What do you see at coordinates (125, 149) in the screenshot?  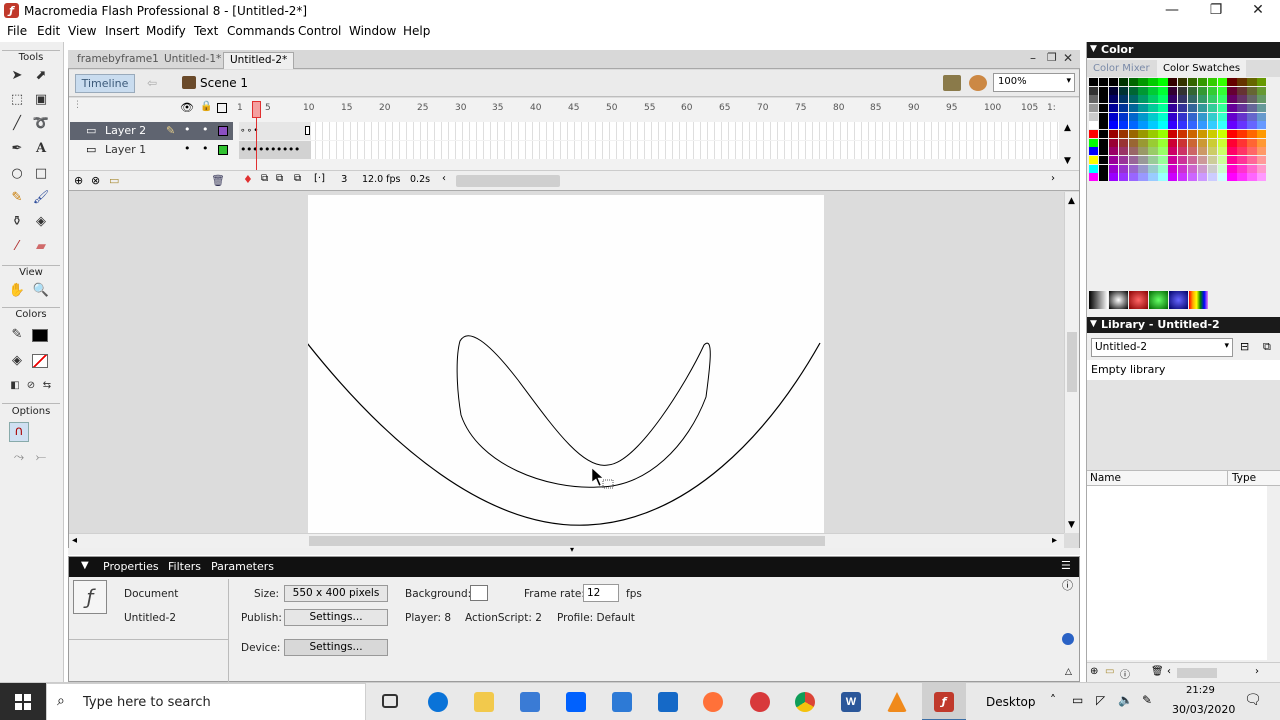 I see `layer-name: Layer 1` at bounding box center [125, 149].